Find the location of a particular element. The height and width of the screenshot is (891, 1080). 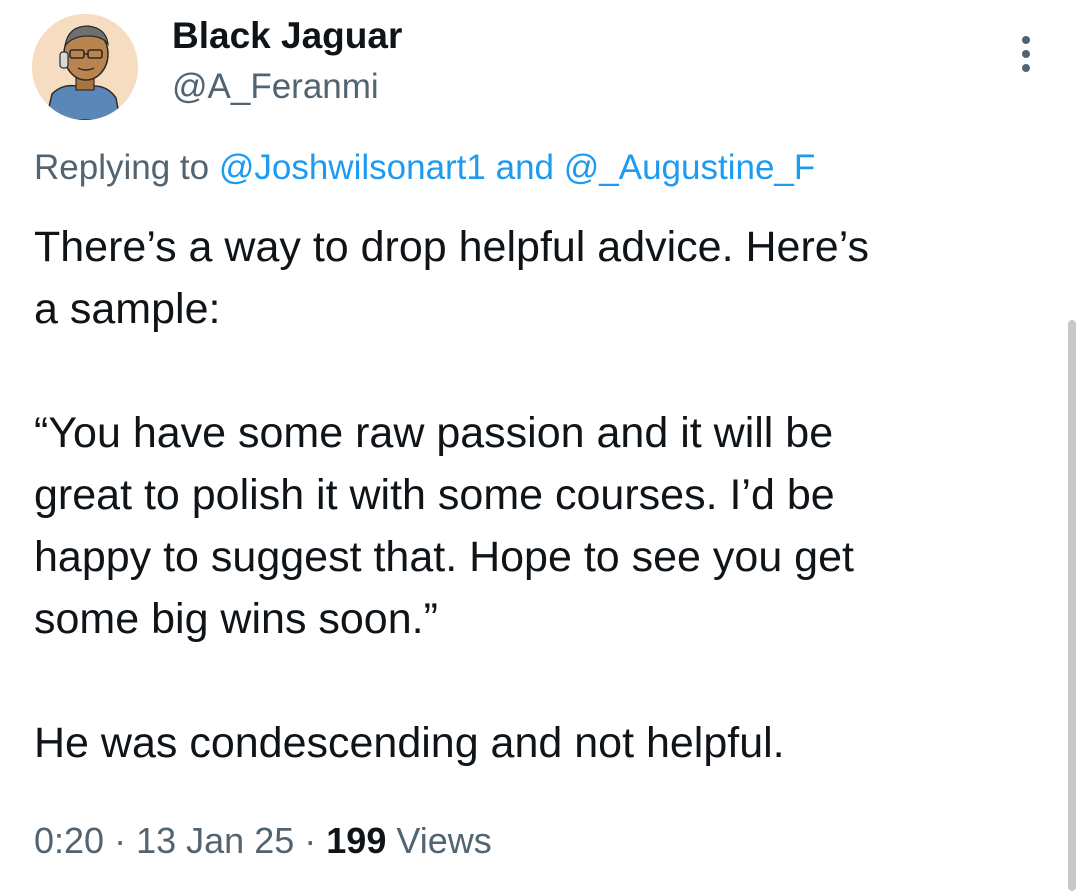

more-vertical-icon is located at coordinates (1026, 54).